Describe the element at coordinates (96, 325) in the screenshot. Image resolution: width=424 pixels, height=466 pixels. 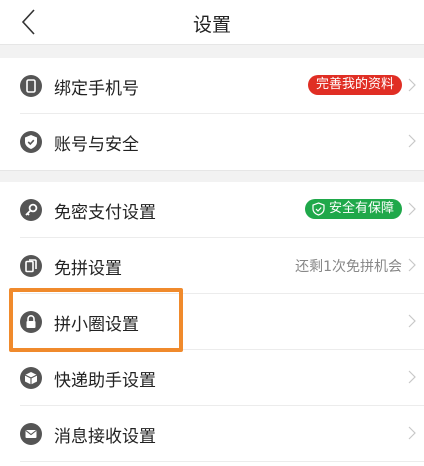
I see `settings-item-label: 拼小圈设置` at that location.